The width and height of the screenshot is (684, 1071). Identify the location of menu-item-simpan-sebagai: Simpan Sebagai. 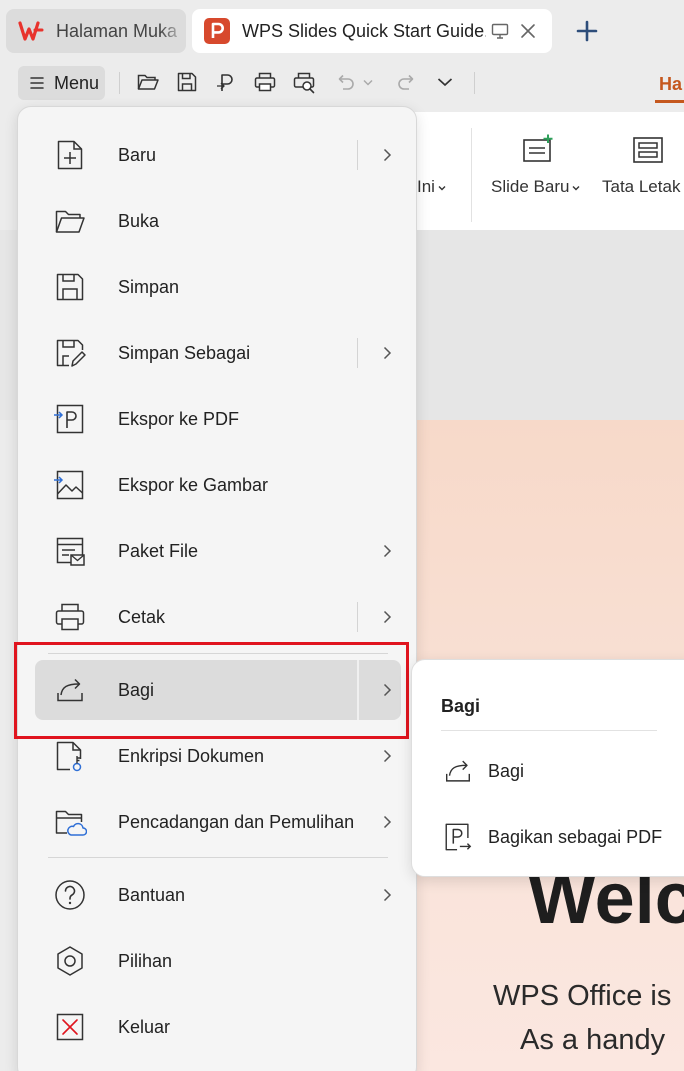
(218, 353).